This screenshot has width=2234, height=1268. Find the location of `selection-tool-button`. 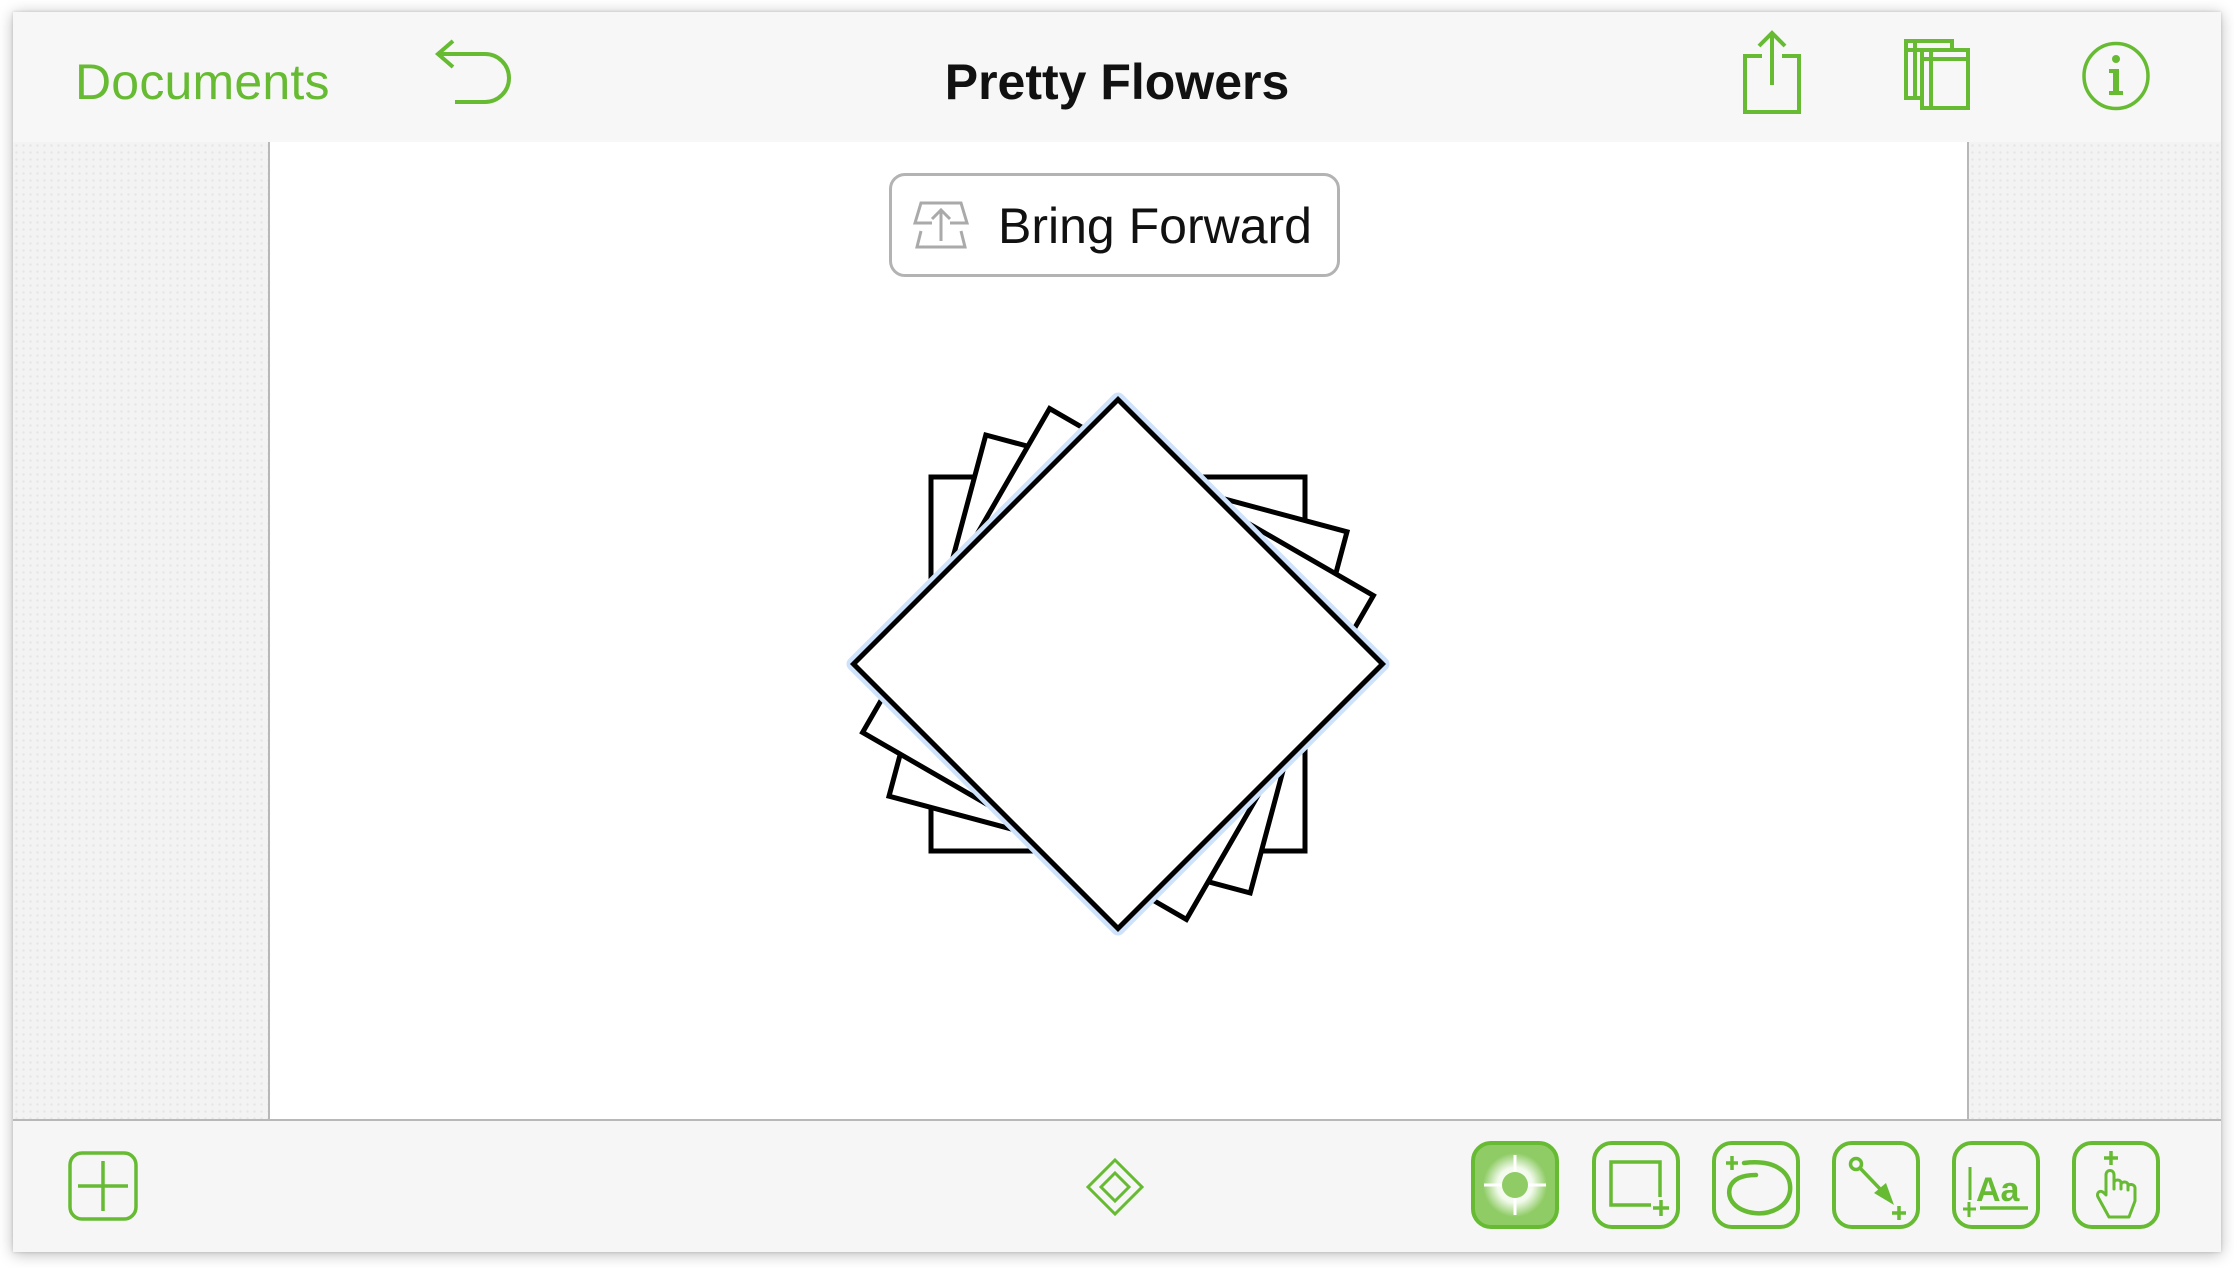

selection-tool-button is located at coordinates (1515, 1185).